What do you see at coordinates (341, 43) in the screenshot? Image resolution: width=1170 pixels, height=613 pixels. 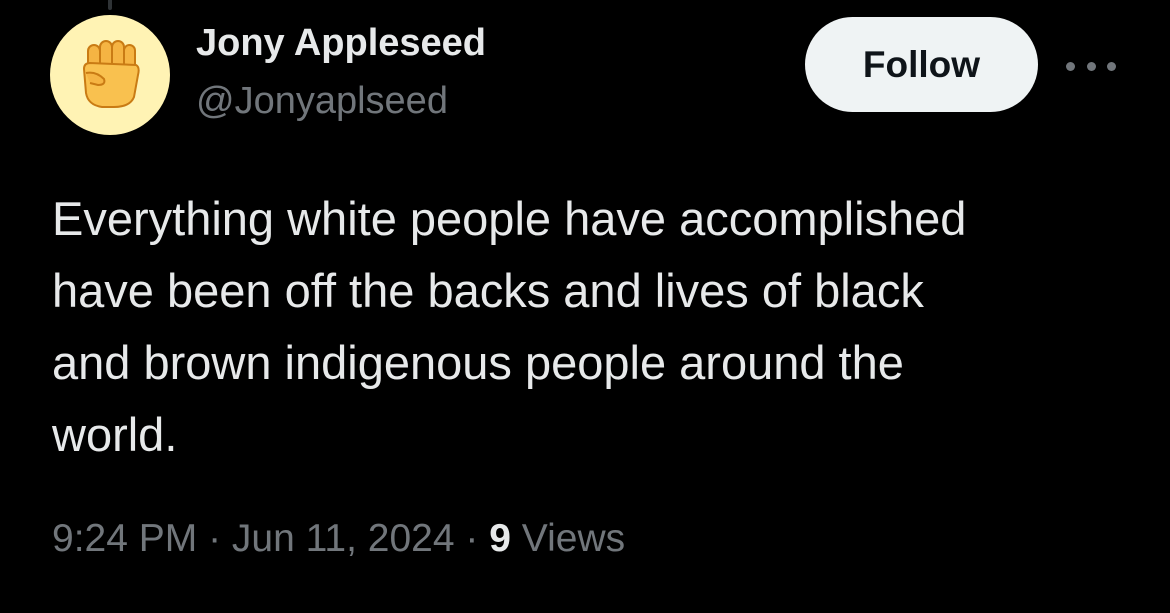 I see `author-display-name: Jony Appleseed` at bounding box center [341, 43].